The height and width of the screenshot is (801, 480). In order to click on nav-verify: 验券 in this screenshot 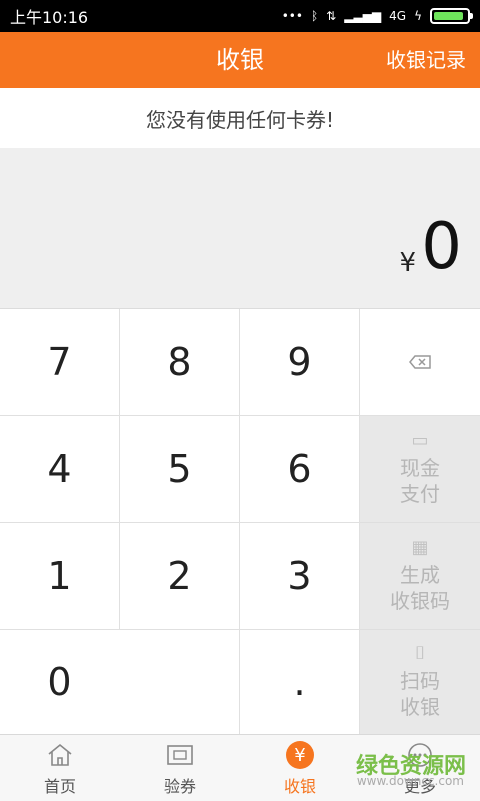, I will do `click(180, 768)`.